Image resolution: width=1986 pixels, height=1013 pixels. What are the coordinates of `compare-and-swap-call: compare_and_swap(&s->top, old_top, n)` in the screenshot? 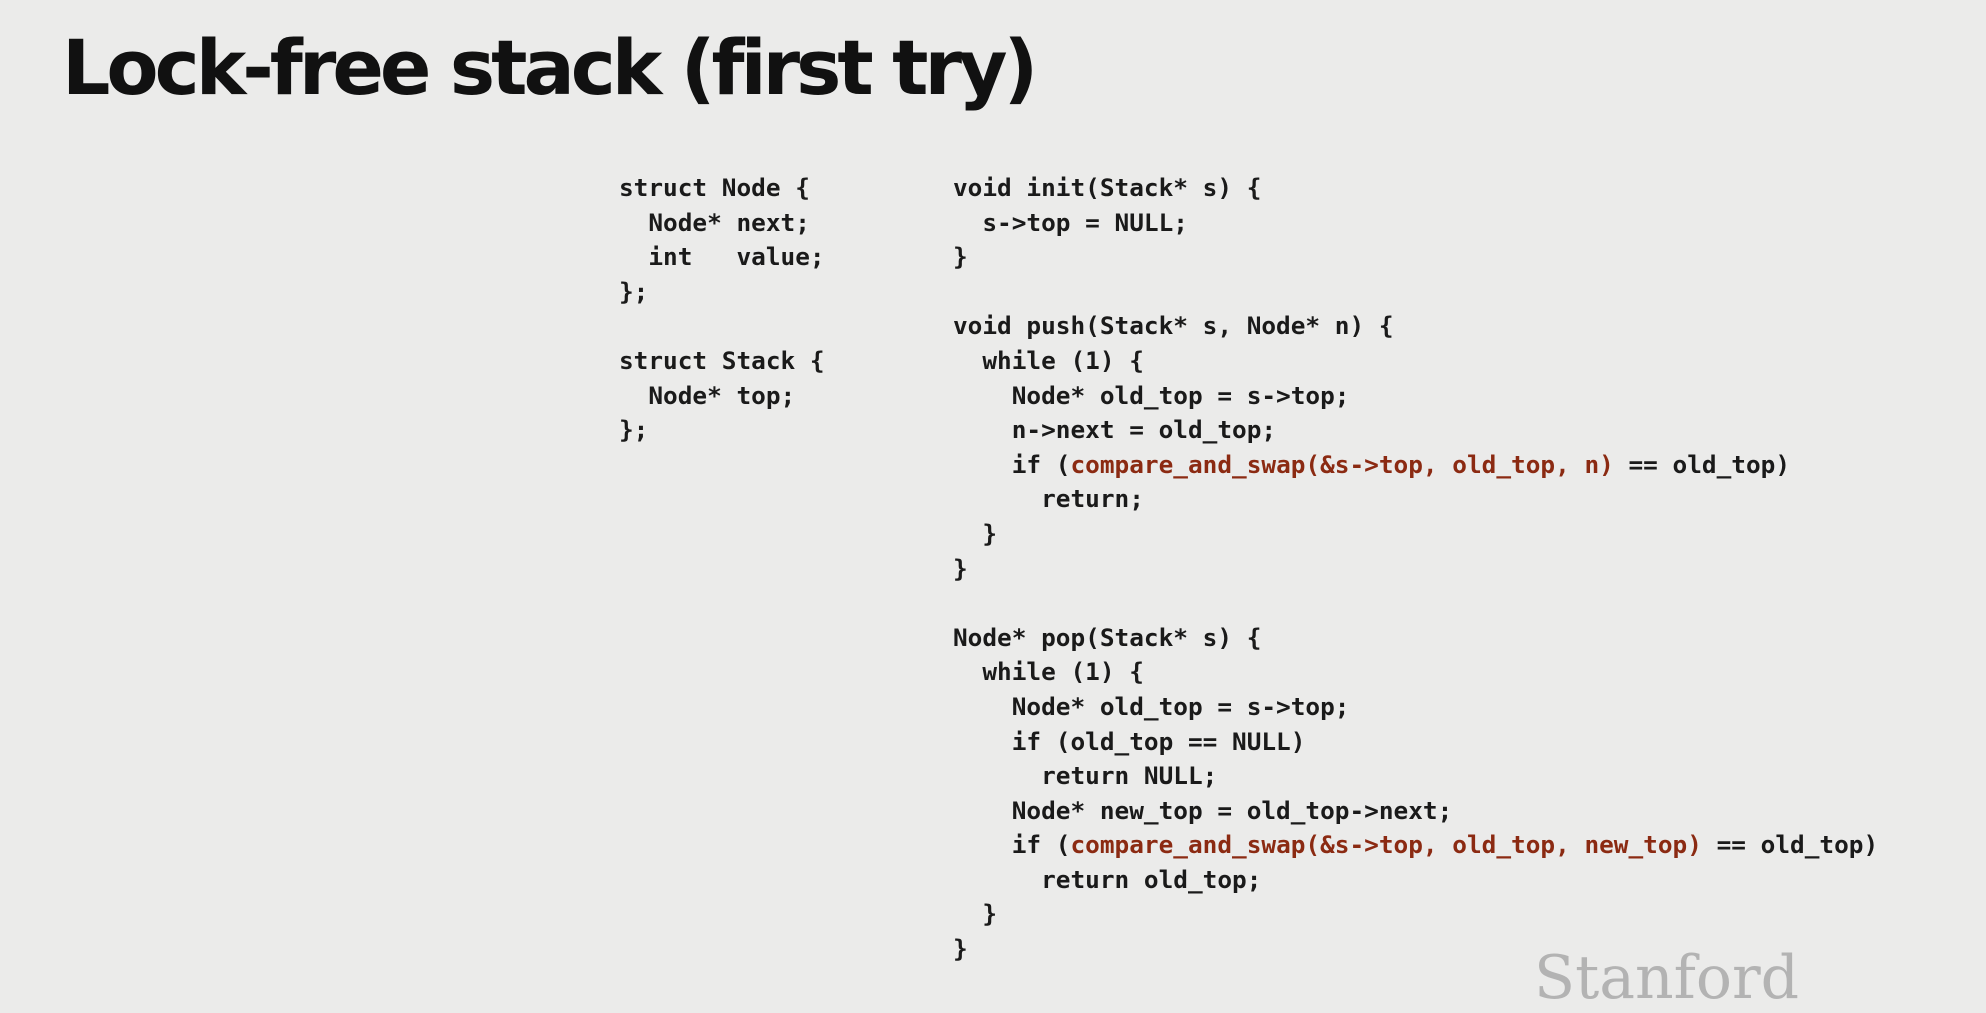 It's located at (1342, 464).